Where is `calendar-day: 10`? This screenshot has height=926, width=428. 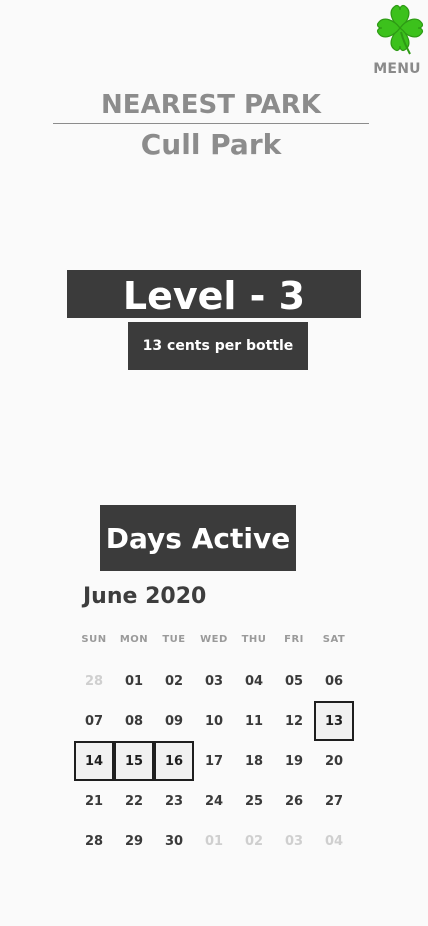 calendar-day: 10 is located at coordinates (214, 721).